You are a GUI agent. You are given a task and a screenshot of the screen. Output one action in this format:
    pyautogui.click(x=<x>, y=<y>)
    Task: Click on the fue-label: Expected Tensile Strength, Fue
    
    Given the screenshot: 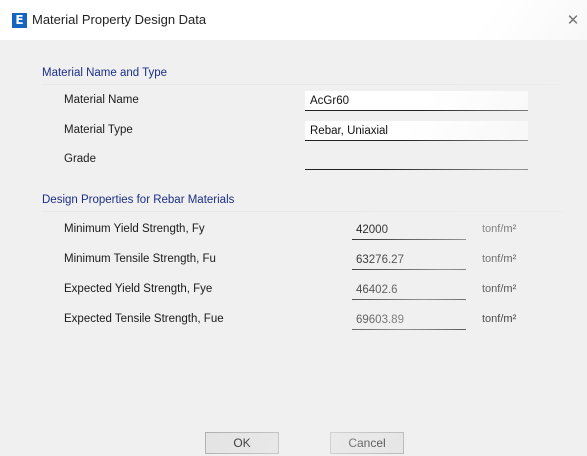 What is the action you would take?
    pyautogui.click(x=144, y=319)
    